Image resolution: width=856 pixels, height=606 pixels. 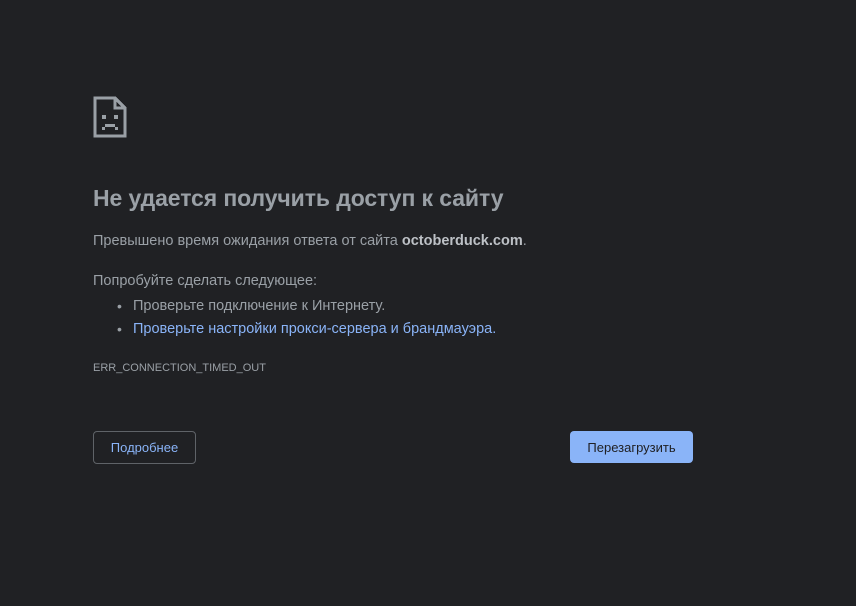 What do you see at coordinates (144, 447) in the screenshot?
I see `details-button: Подробнее` at bounding box center [144, 447].